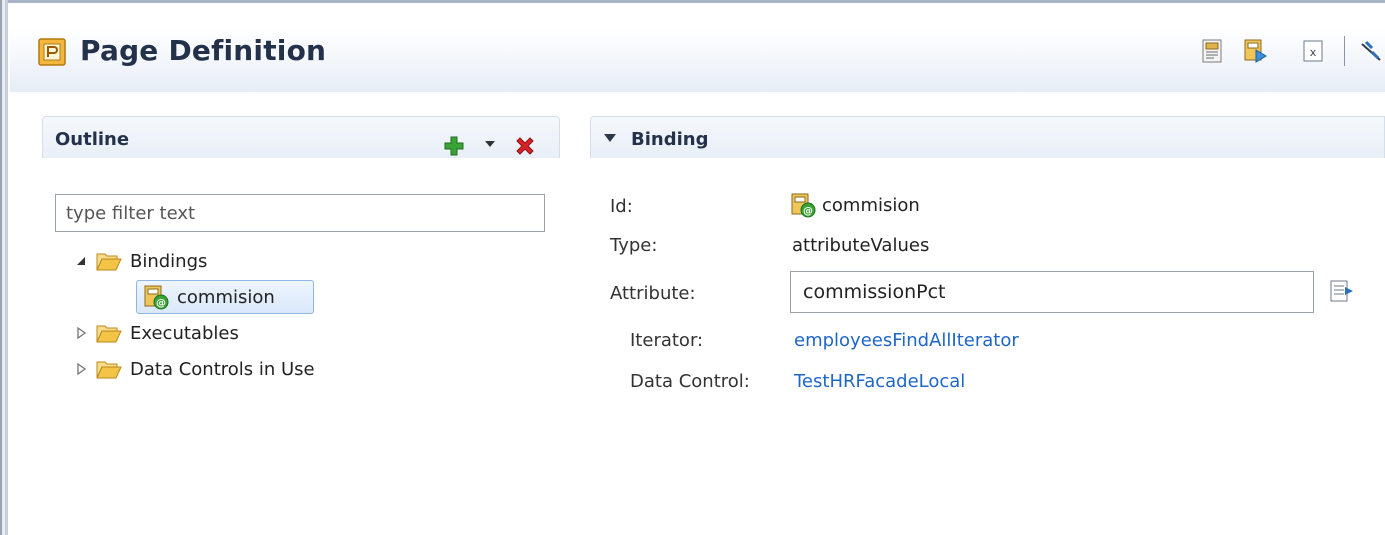 The height and width of the screenshot is (535, 1385). What do you see at coordinates (1255, 51) in the screenshot?
I see `run-page-icon` at bounding box center [1255, 51].